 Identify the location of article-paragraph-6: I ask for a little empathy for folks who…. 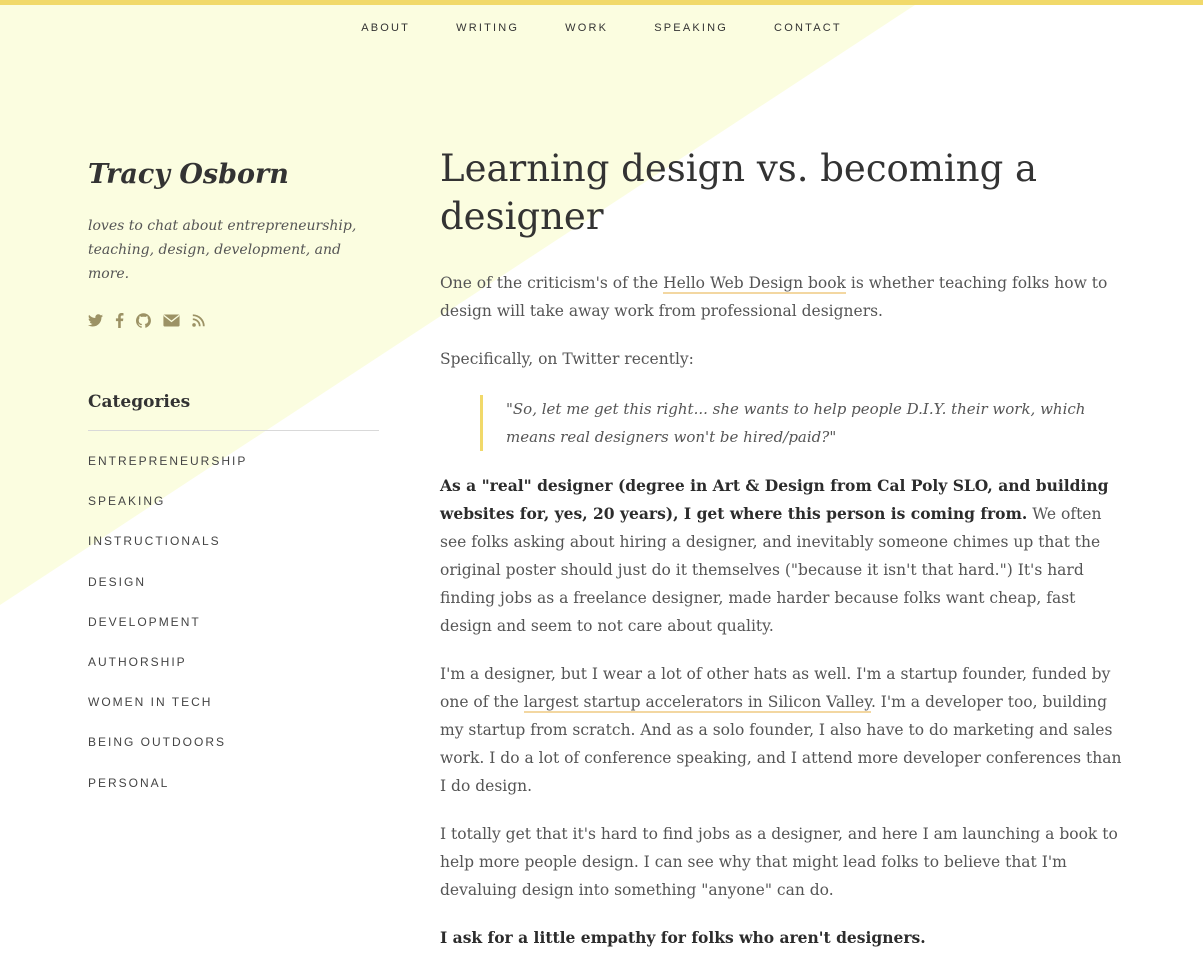
(683, 937).